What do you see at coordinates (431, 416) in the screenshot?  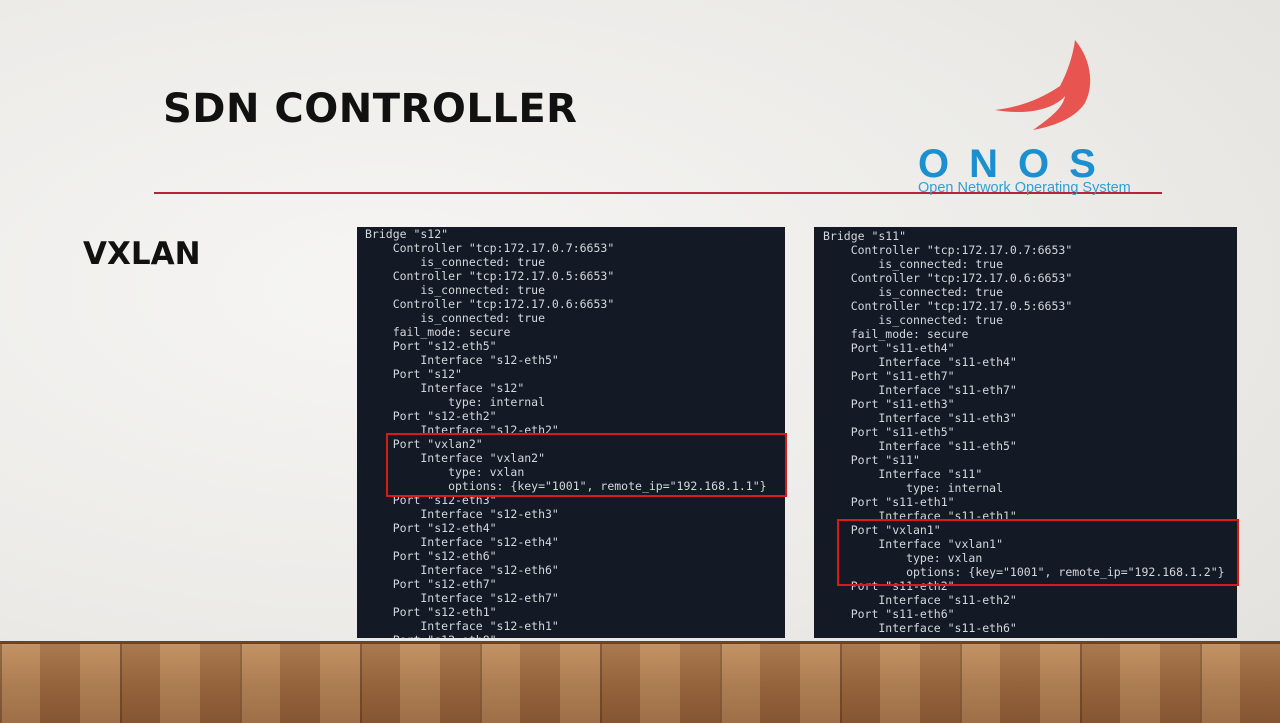 I see `terminal-line: Port "s12-eth2"` at bounding box center [431, 416].